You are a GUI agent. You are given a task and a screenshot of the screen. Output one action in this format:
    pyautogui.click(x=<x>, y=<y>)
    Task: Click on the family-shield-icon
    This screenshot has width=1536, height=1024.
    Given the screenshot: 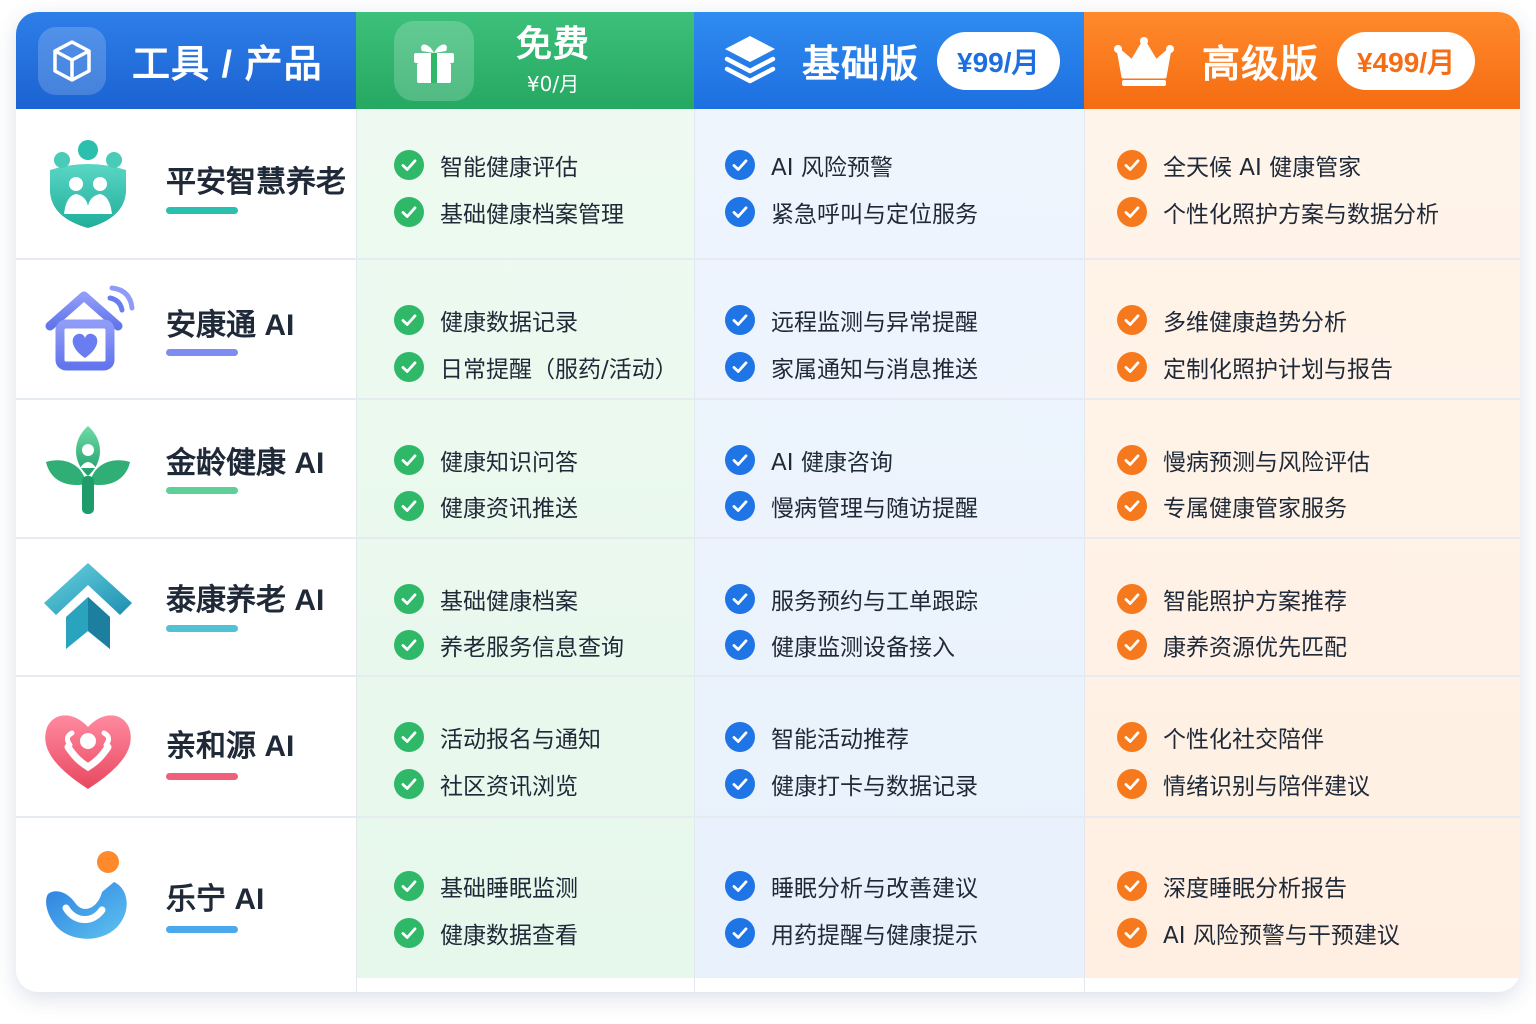 What is the action you would take?
    pyautogui.click(x=88, y=184)
    